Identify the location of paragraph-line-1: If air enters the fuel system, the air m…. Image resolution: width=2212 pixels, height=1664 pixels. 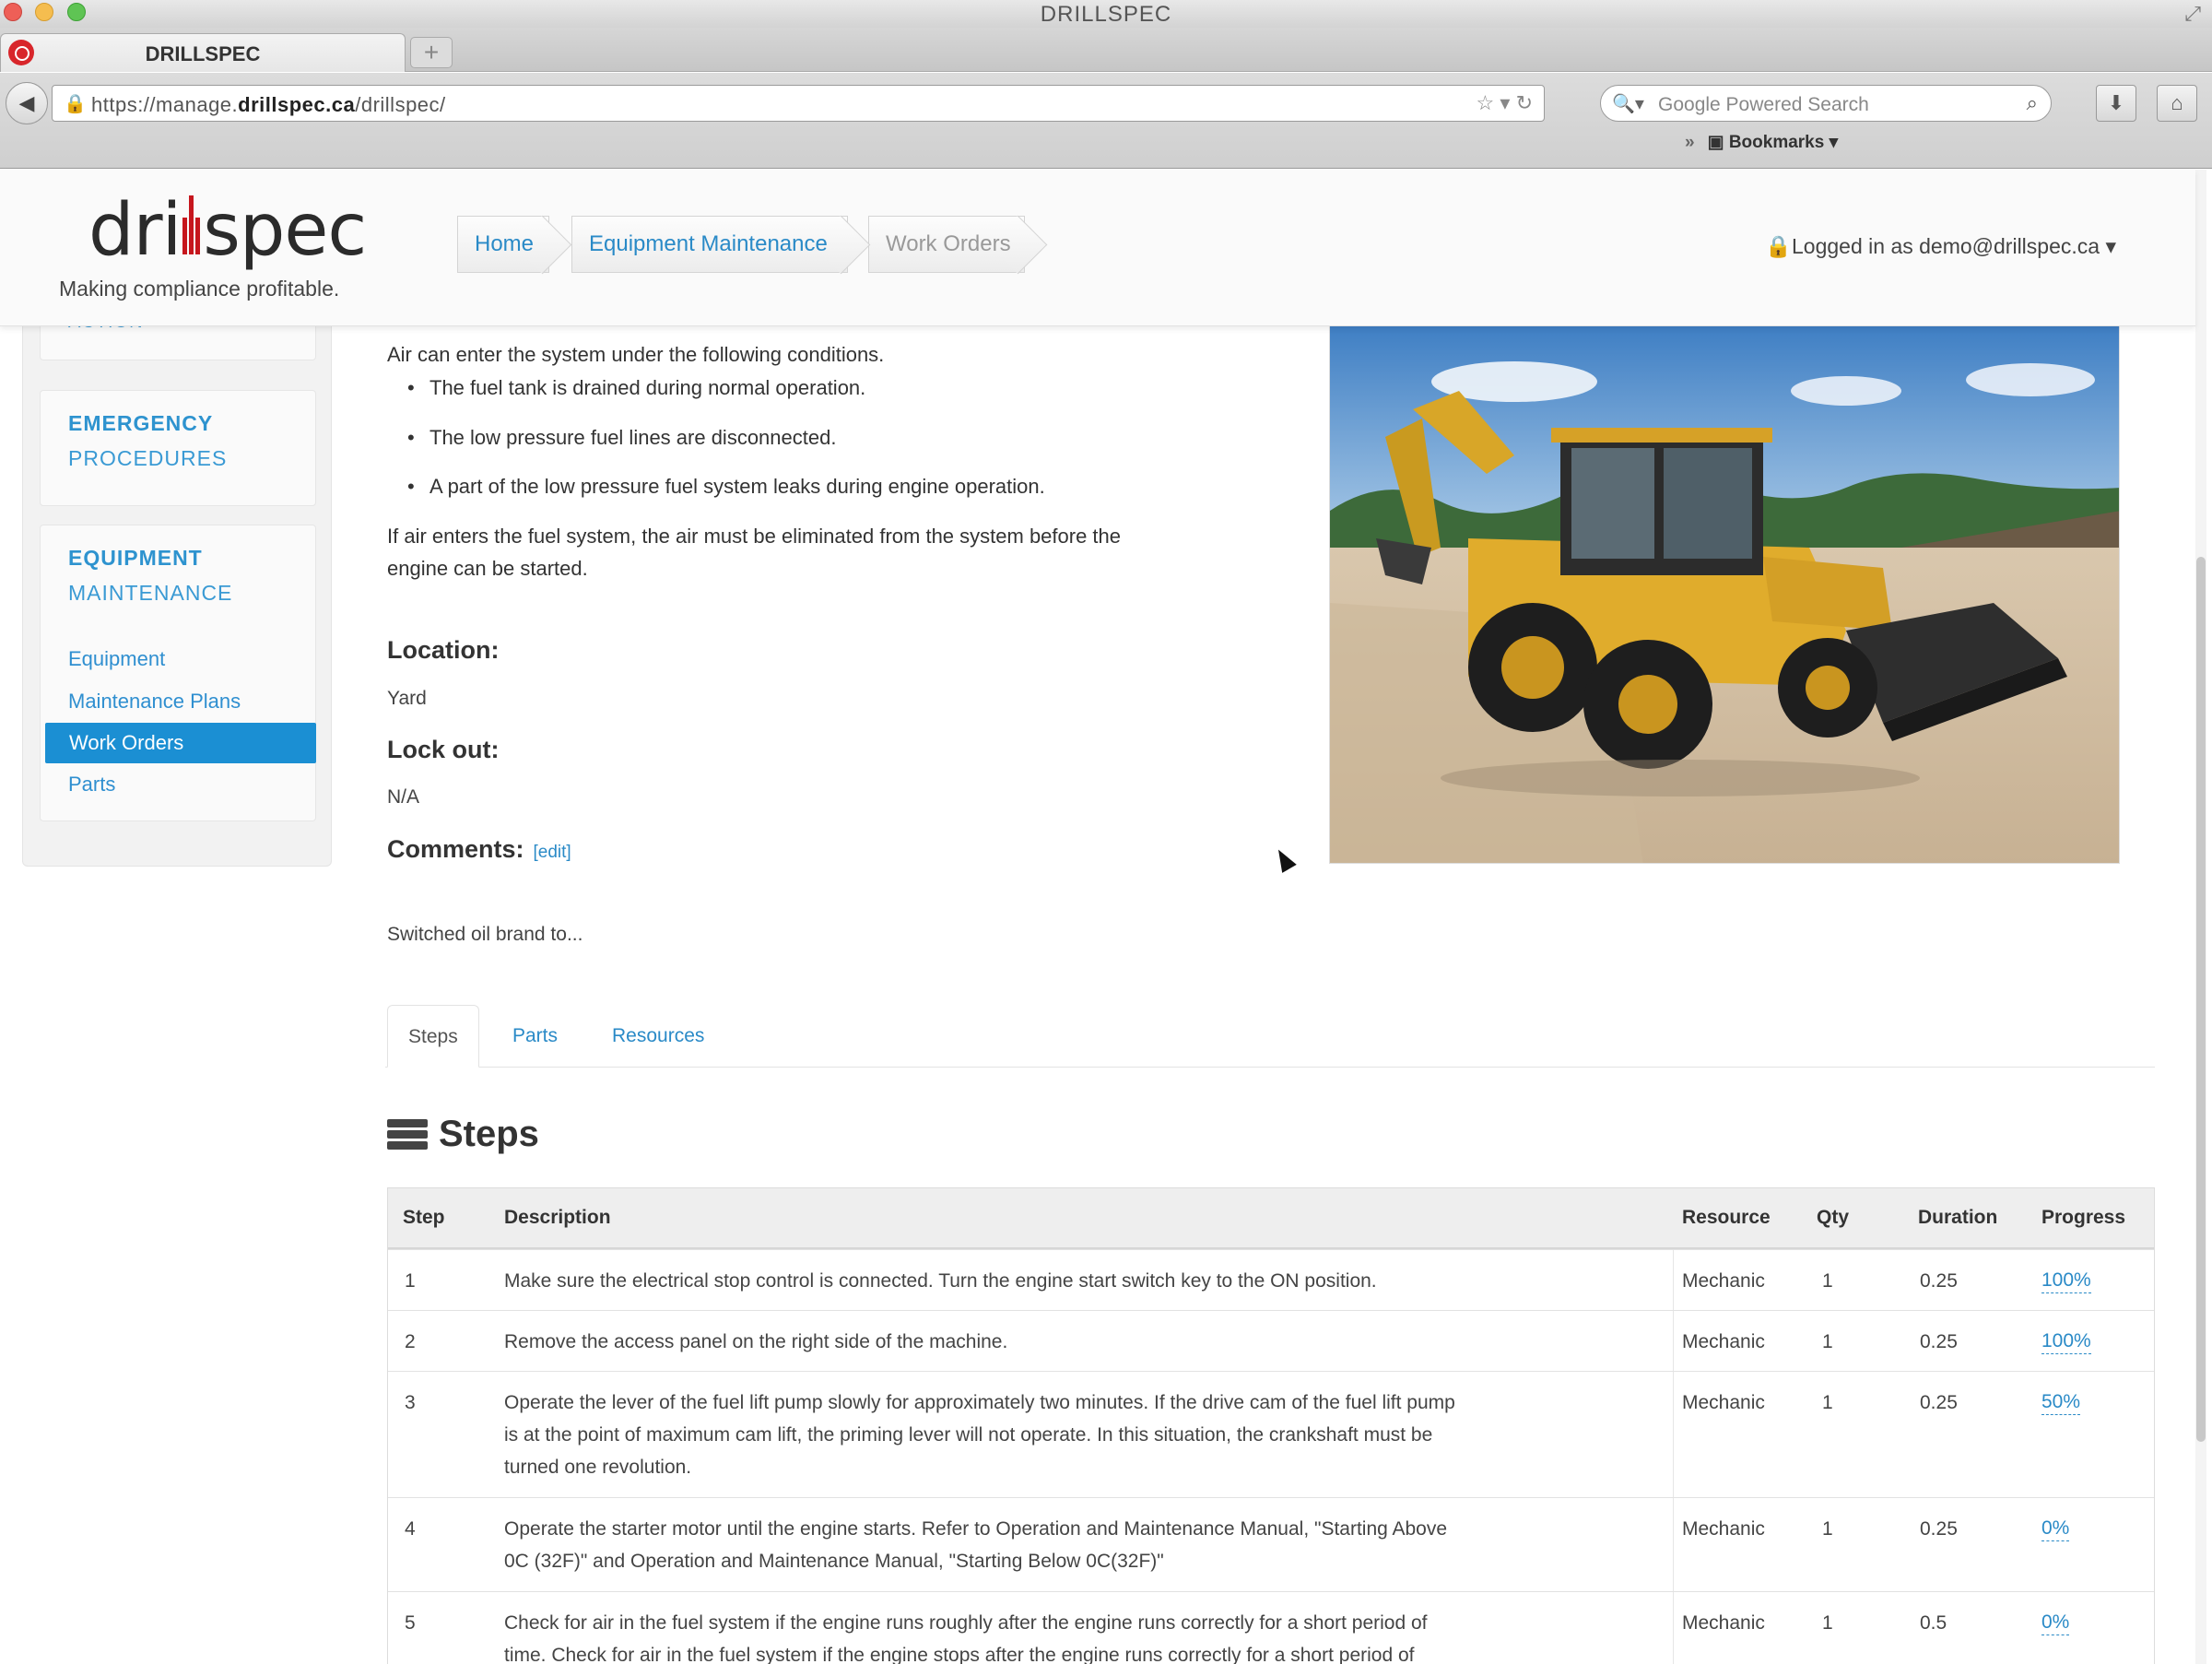
(754, 536).